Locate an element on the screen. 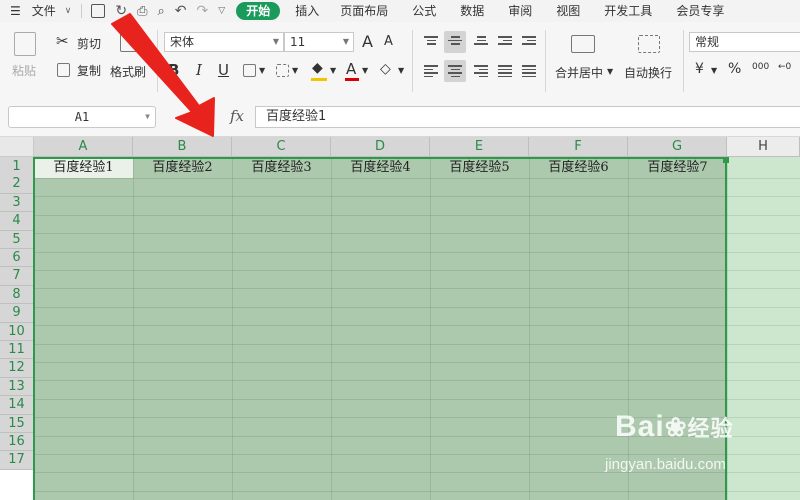 The image size is (800, 500). cell-f1: 百度经验6 is located at coordinates (578, 167).